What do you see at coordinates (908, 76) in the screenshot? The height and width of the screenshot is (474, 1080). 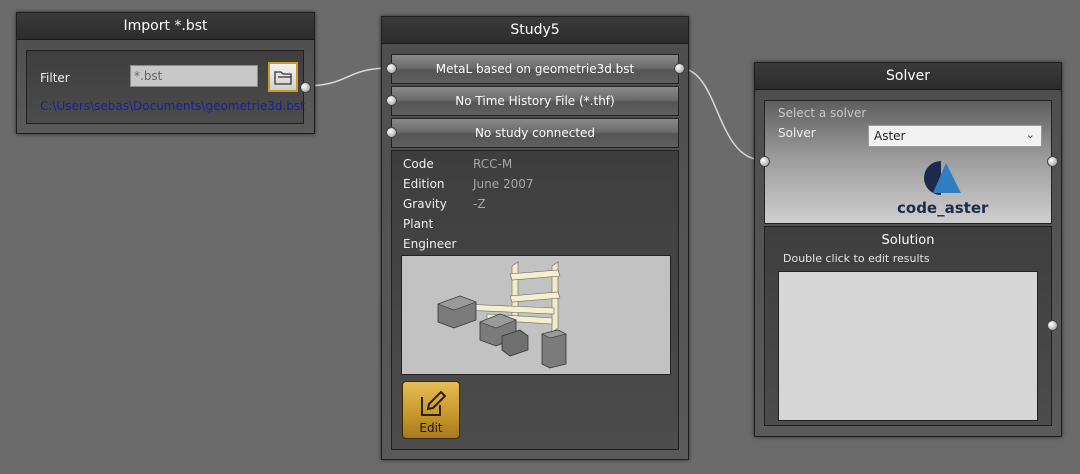 I see `solver-node-title: Solver` at bounding box center [908, 76].